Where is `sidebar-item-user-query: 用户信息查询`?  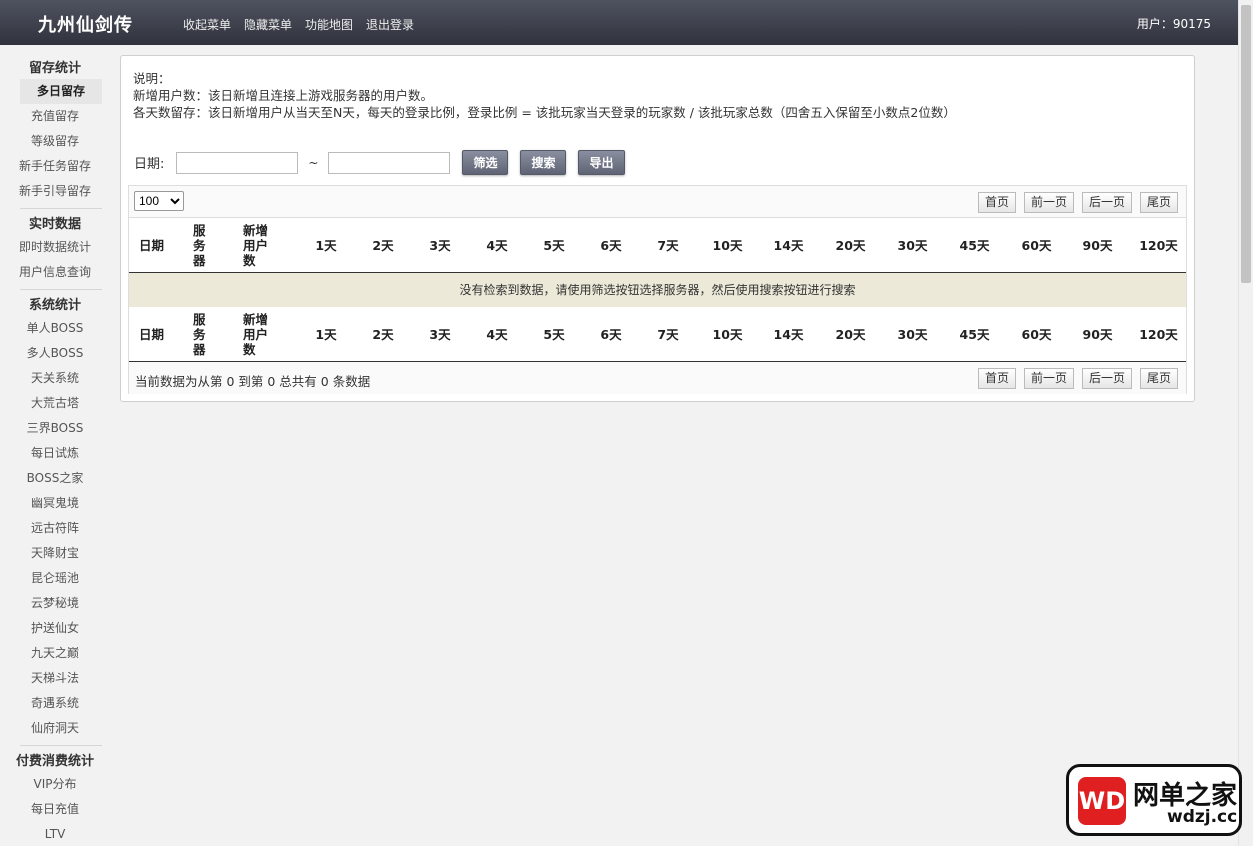 sidebar-item-user-query: 用户信息查询 is located at coordinates (55, 272).